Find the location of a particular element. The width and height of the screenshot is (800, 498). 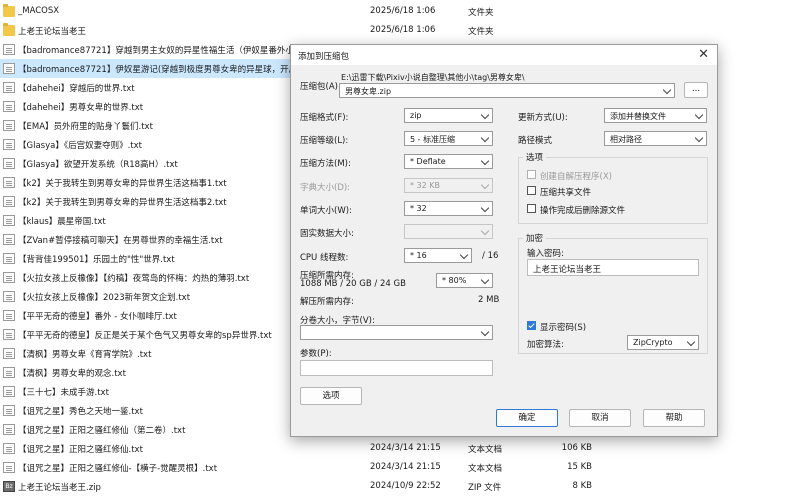

cpu-select: * 16 is located at coordinates (438, 255).